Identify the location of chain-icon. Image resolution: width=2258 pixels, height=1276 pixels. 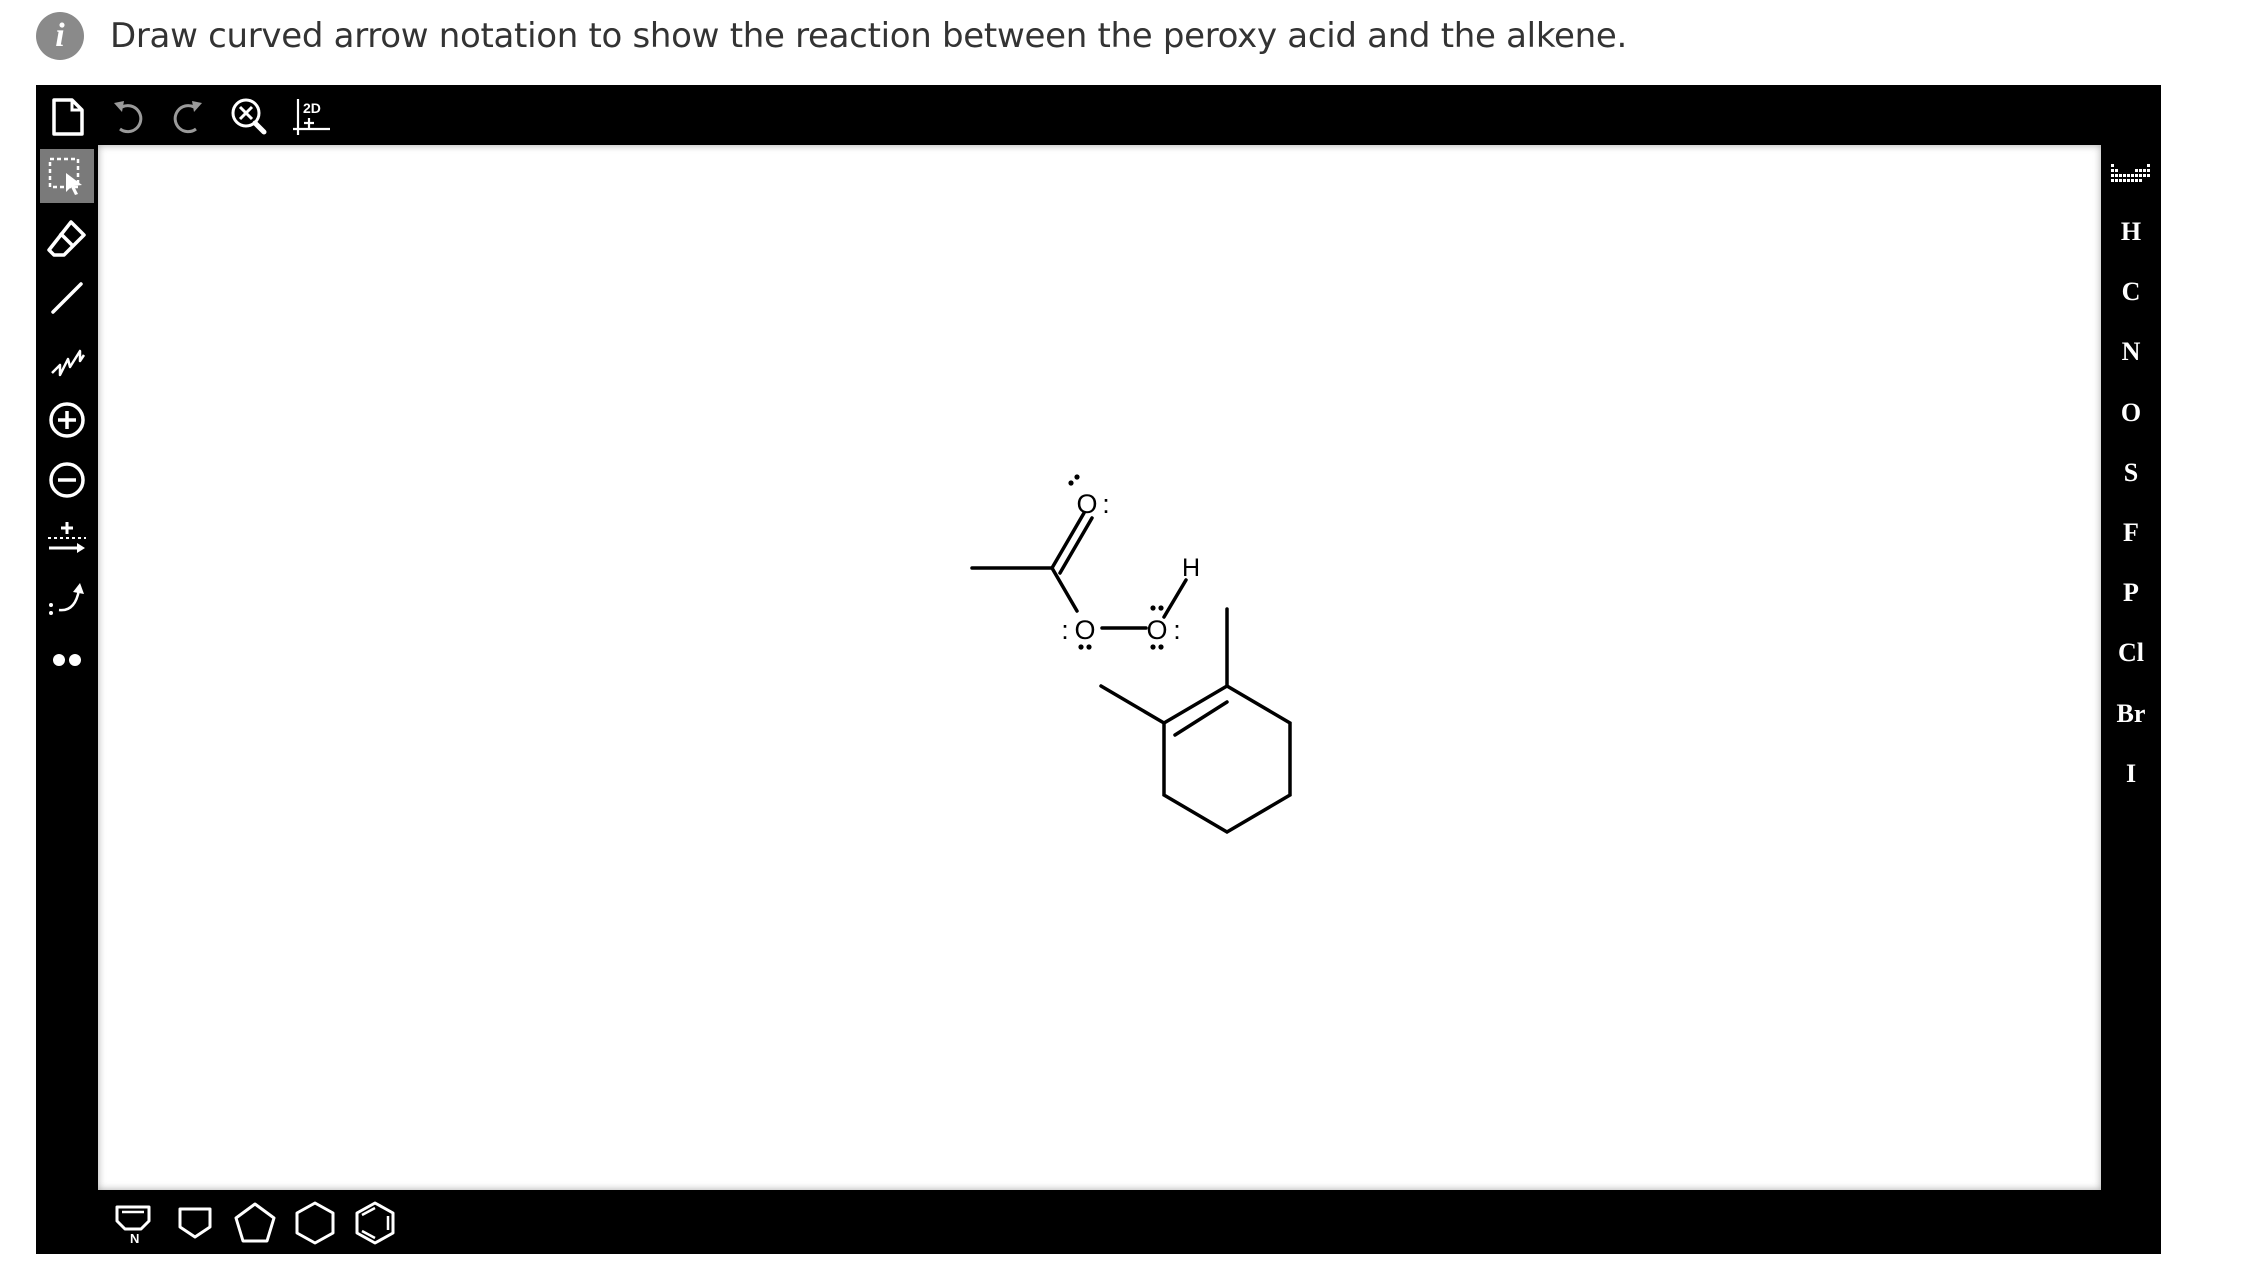
(67, 358).